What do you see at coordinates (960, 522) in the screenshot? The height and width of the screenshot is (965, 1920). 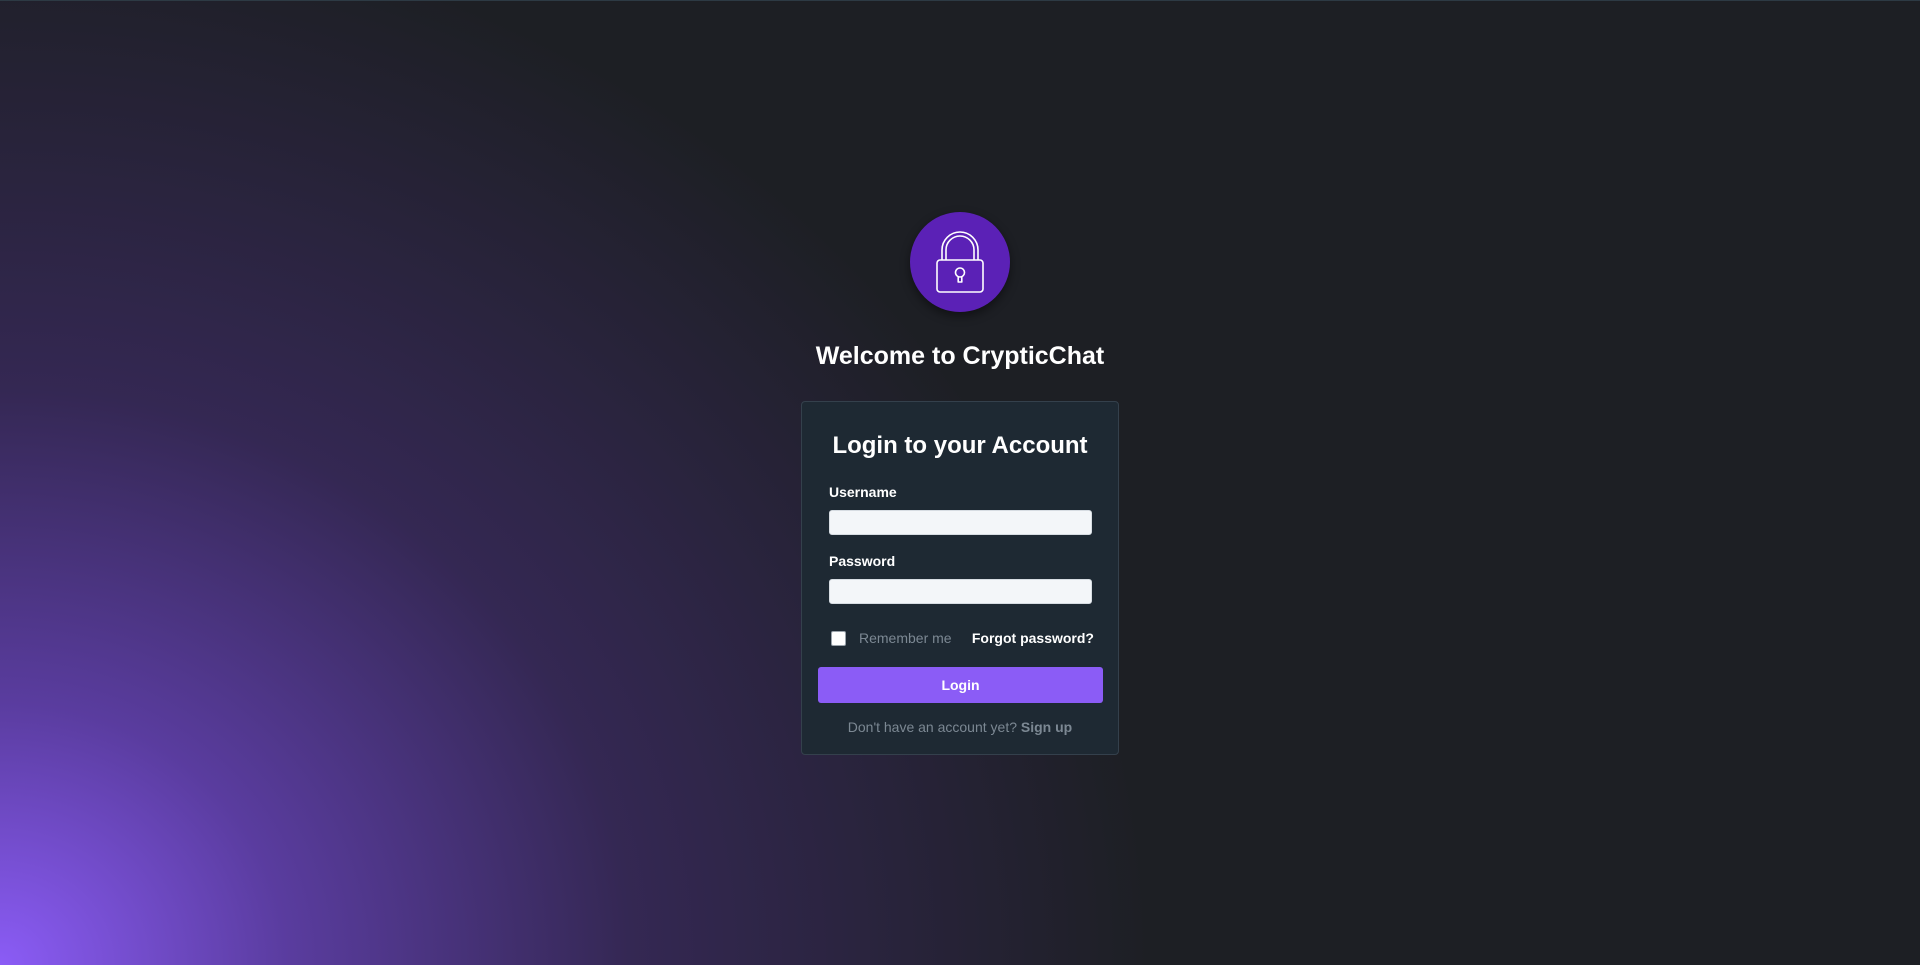 I see `username-input` at bounding box center [960, 522].